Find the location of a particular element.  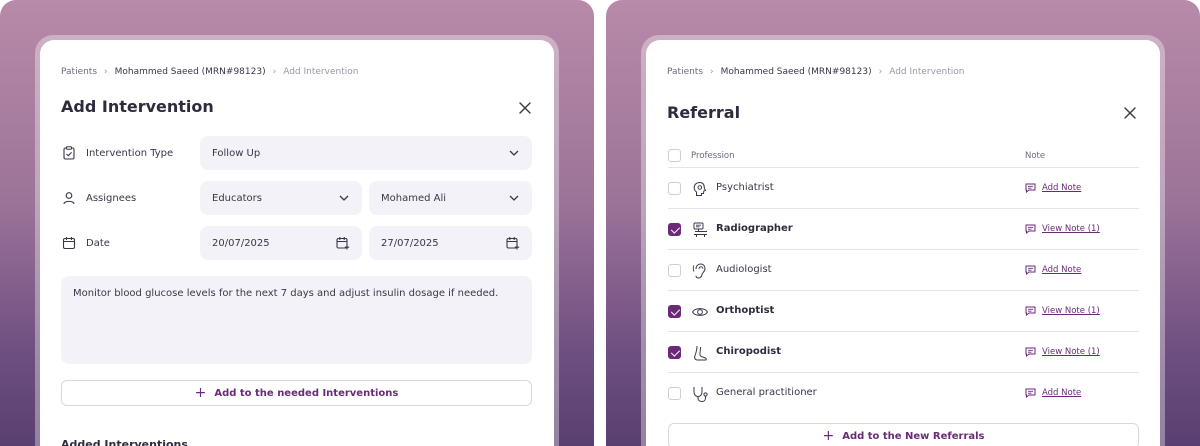

assignee-person-value: Mohamed Ali is located at coordinates (414, 198).